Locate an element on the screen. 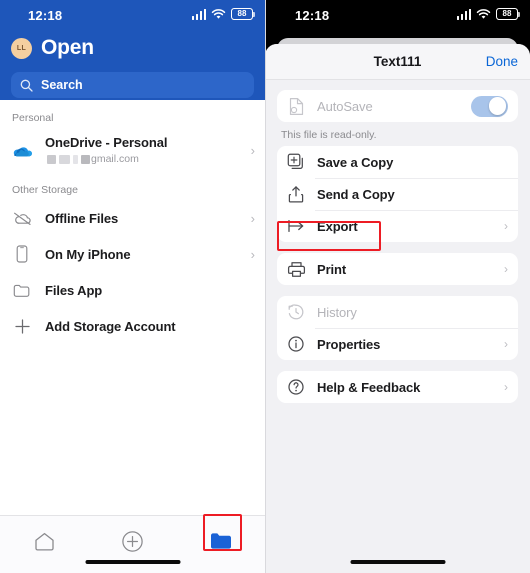 The image size is (530, 573). row-autosave: AutoSave is located at coordinates (397, 106).